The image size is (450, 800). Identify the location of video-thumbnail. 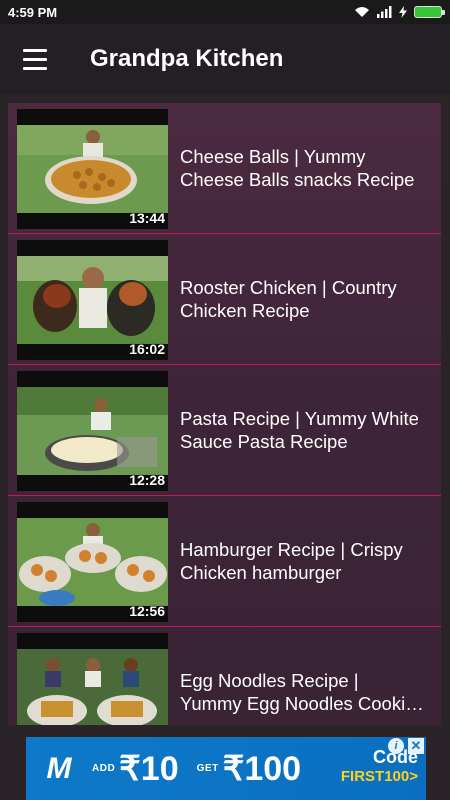
(92, 679).